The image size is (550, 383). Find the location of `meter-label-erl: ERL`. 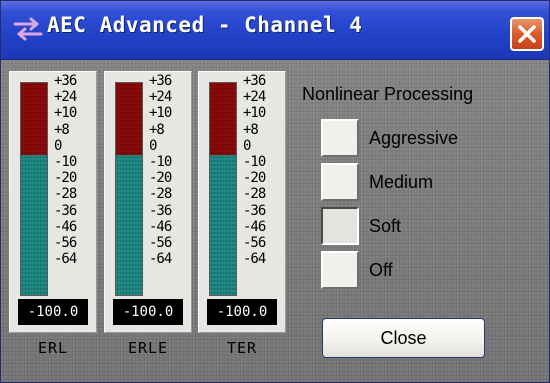

meter-label-erl: ERL is located at coordinates (53, 348).